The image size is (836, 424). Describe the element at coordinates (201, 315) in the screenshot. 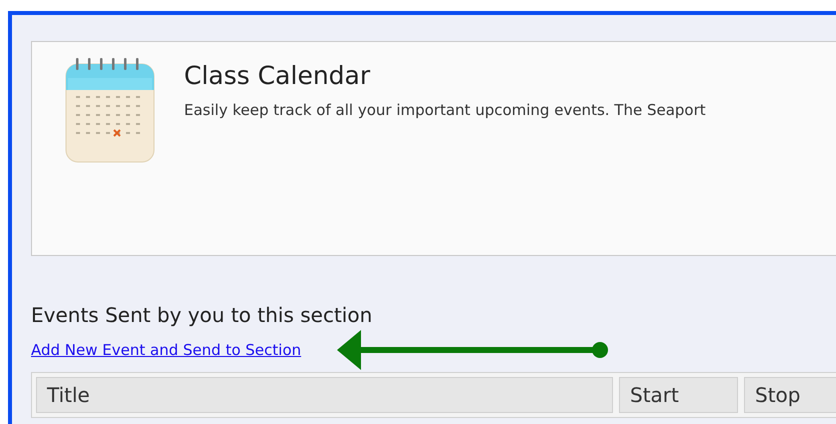

I see `section-heading: Events Sent by you to this section` at that location.